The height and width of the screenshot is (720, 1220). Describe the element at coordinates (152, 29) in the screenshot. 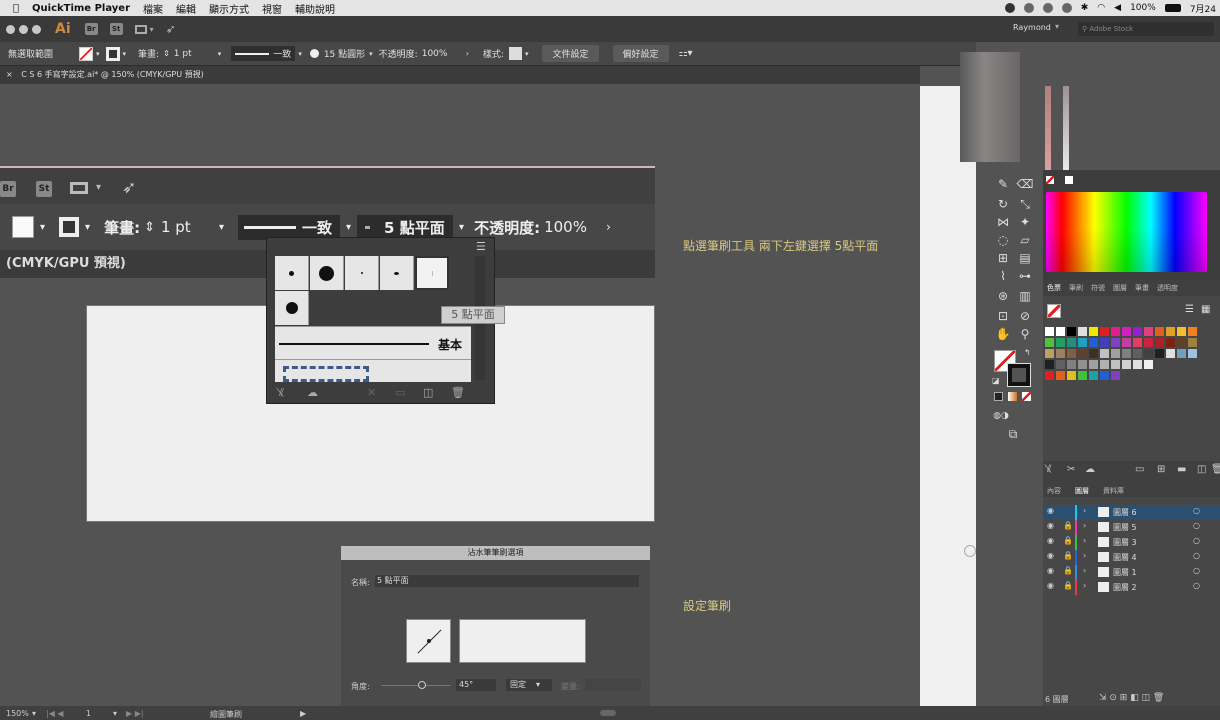

I see `chevron-down-icon: ▾` at that location.